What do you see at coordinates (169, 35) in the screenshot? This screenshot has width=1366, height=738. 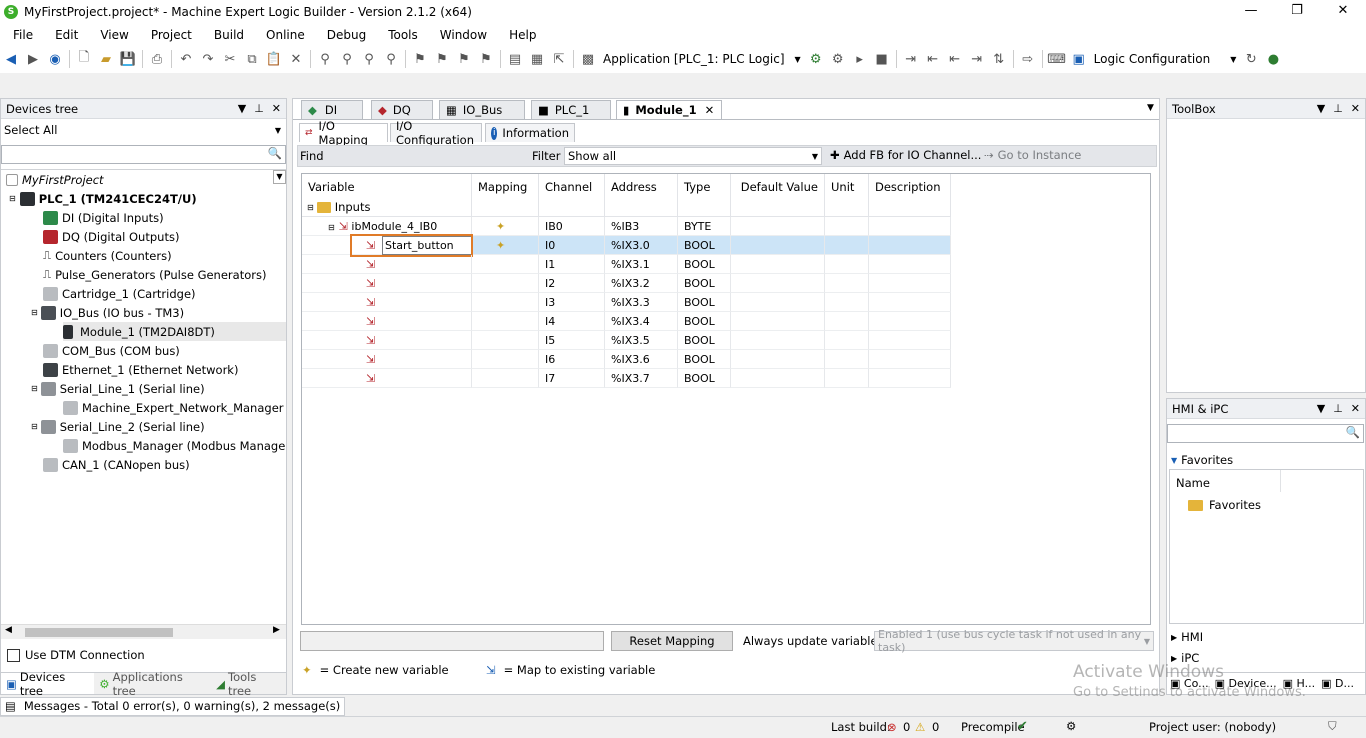 I see `menu-project: Project` at bounding box center [169, 35].